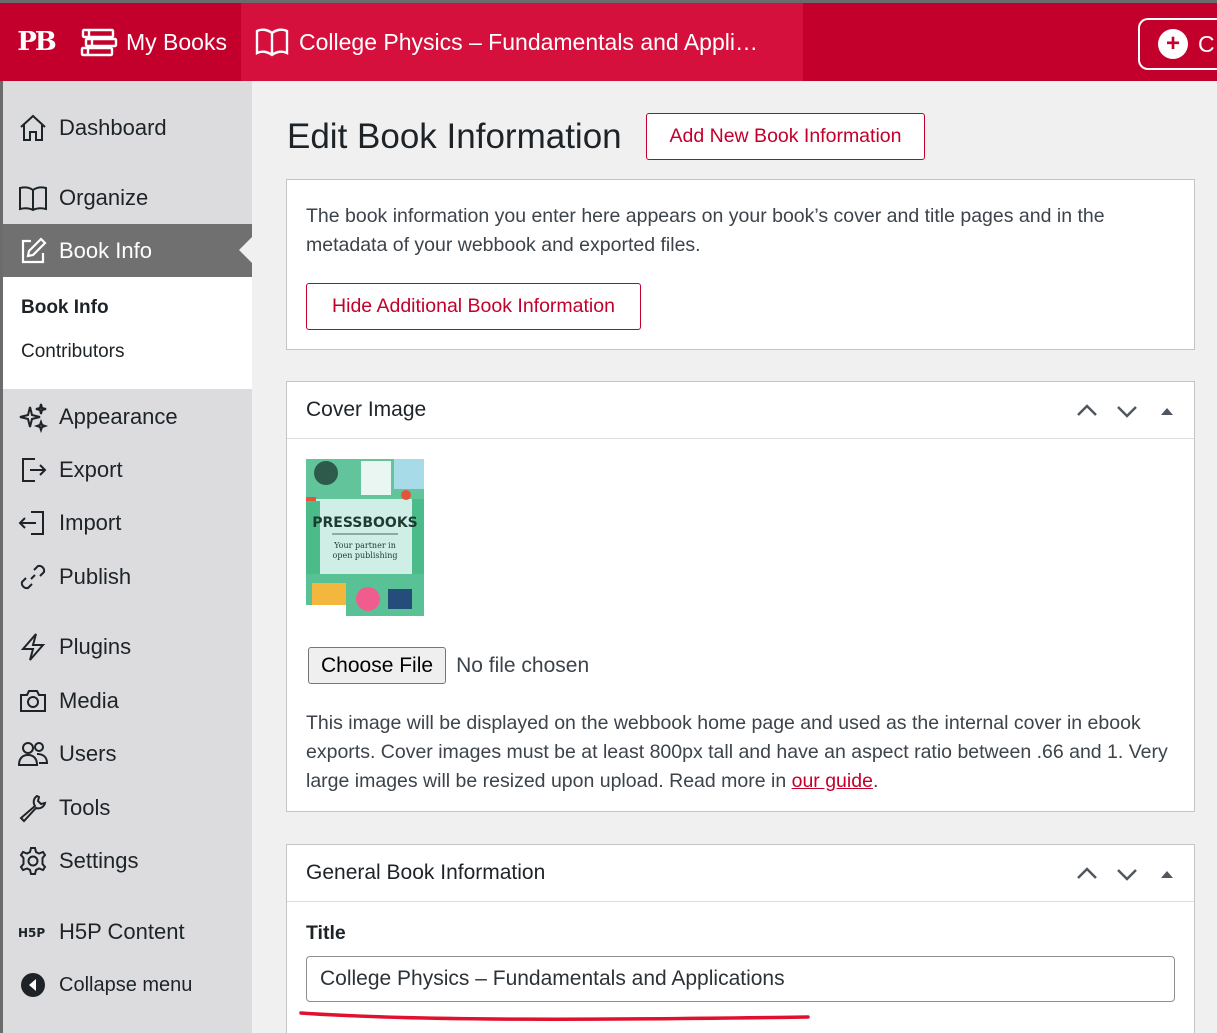  I want to click on sidebar-item-organize: Organize, so click(127, 198).